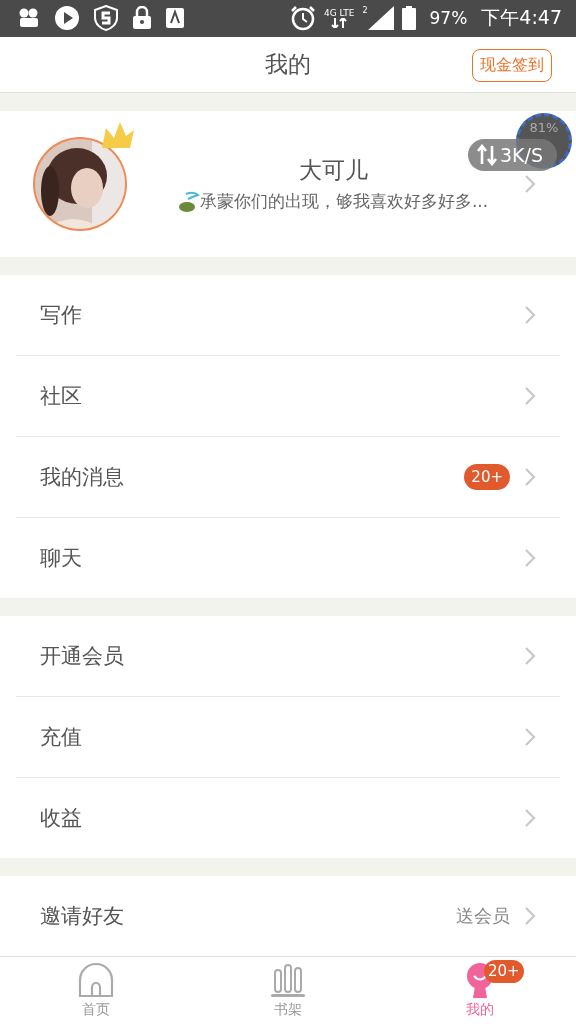  I want to click on network-type: 4G LTE, so click(339, 13).